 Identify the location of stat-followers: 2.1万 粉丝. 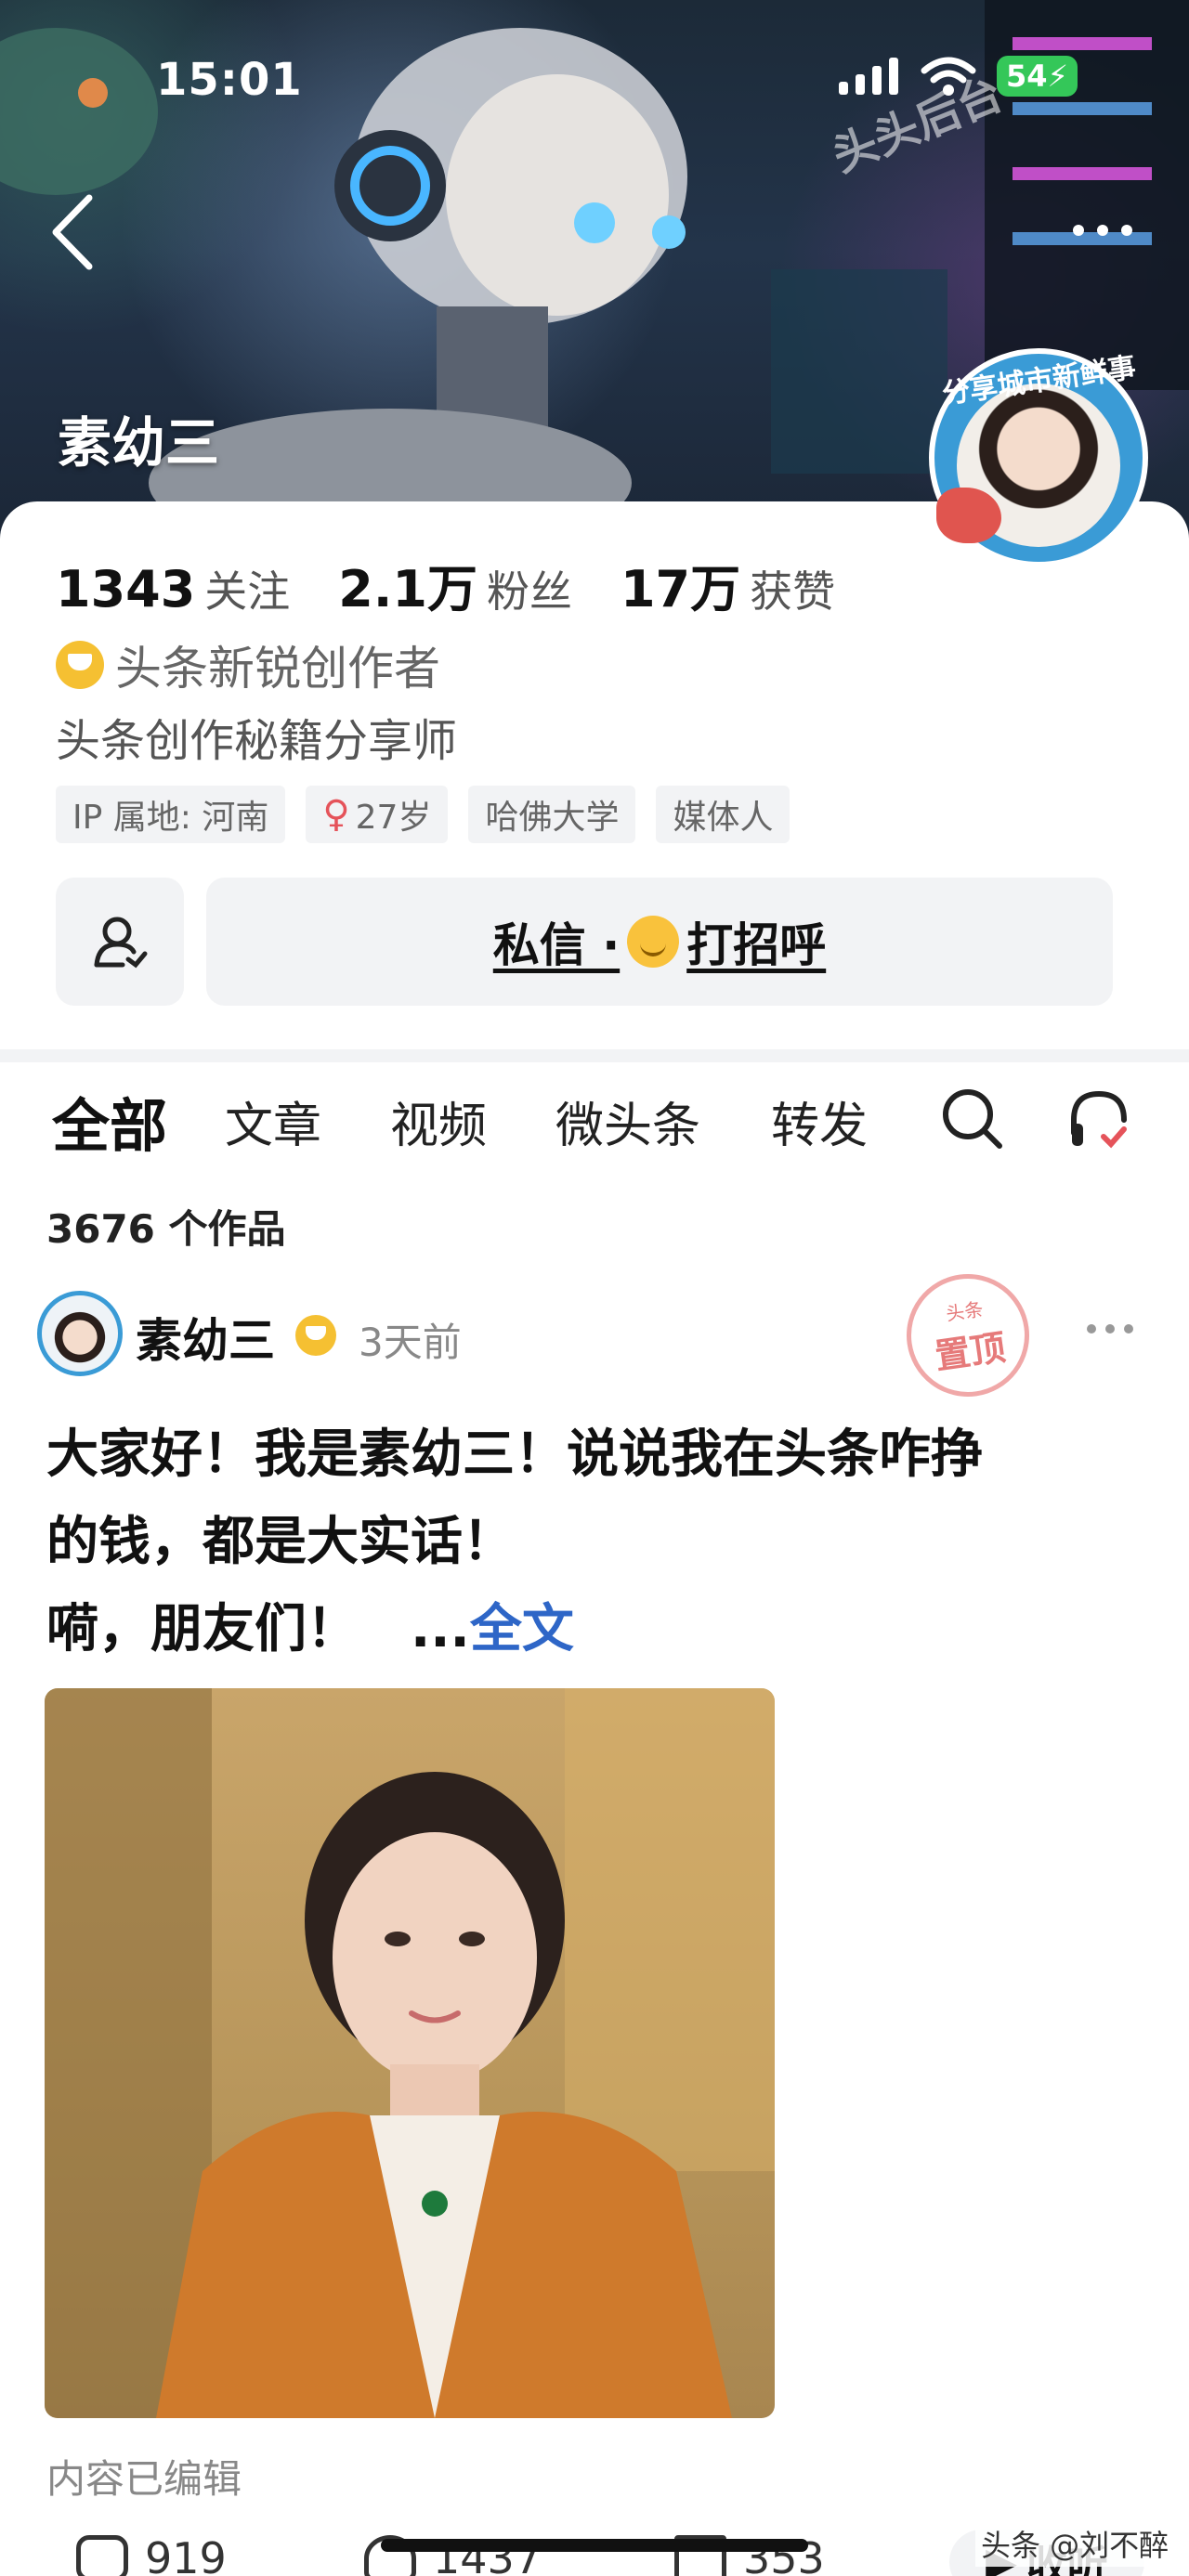
(455, 584).